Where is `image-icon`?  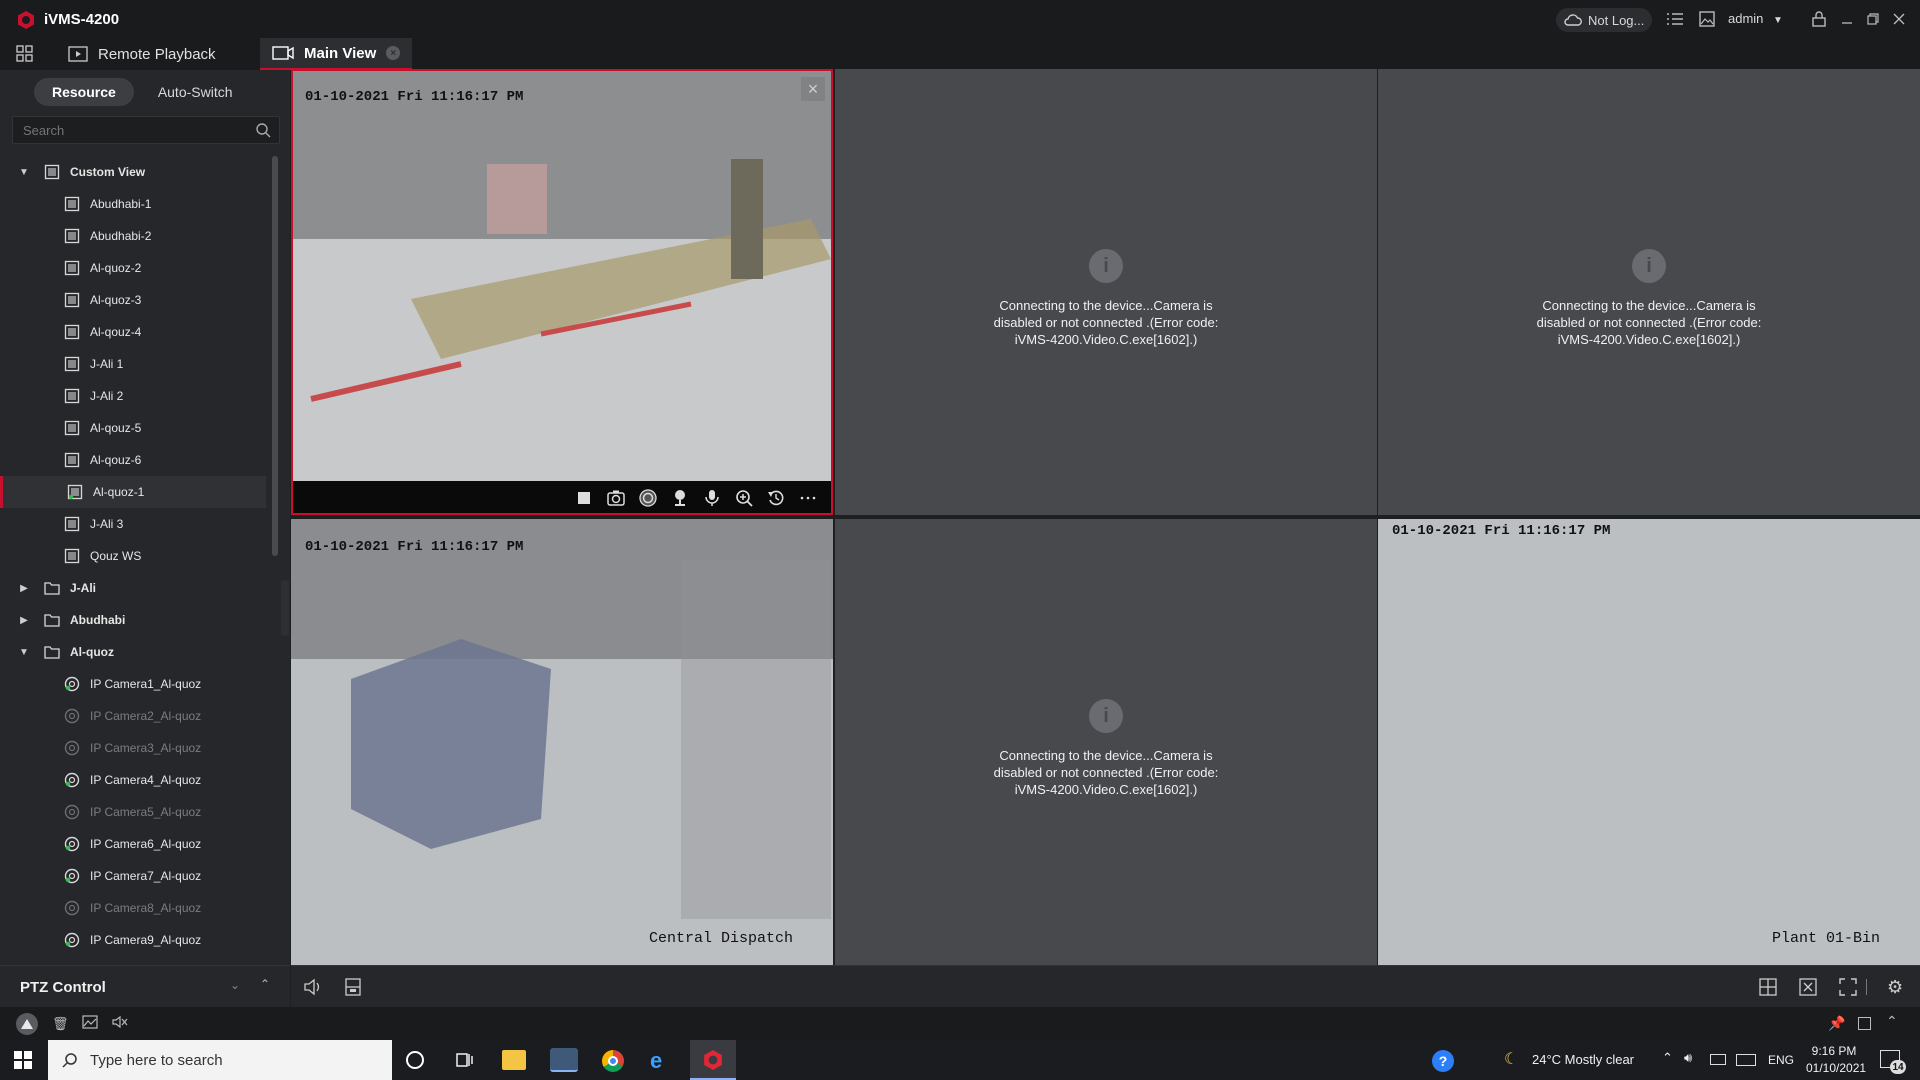 image-icon is located at coordinates (1707, 19).